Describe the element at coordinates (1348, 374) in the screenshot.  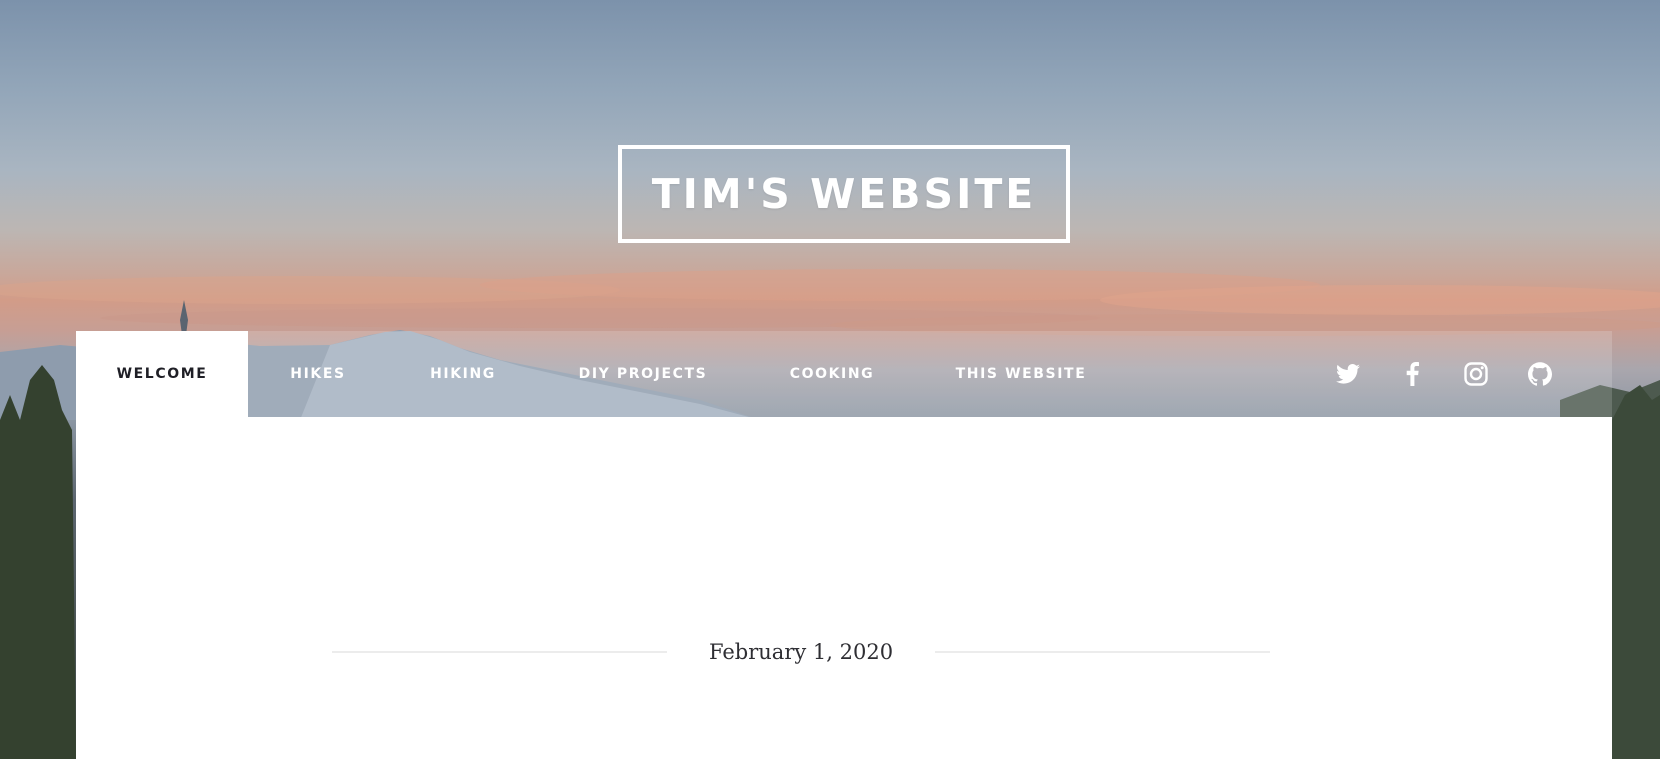
I see `twitter-icon` at that location.